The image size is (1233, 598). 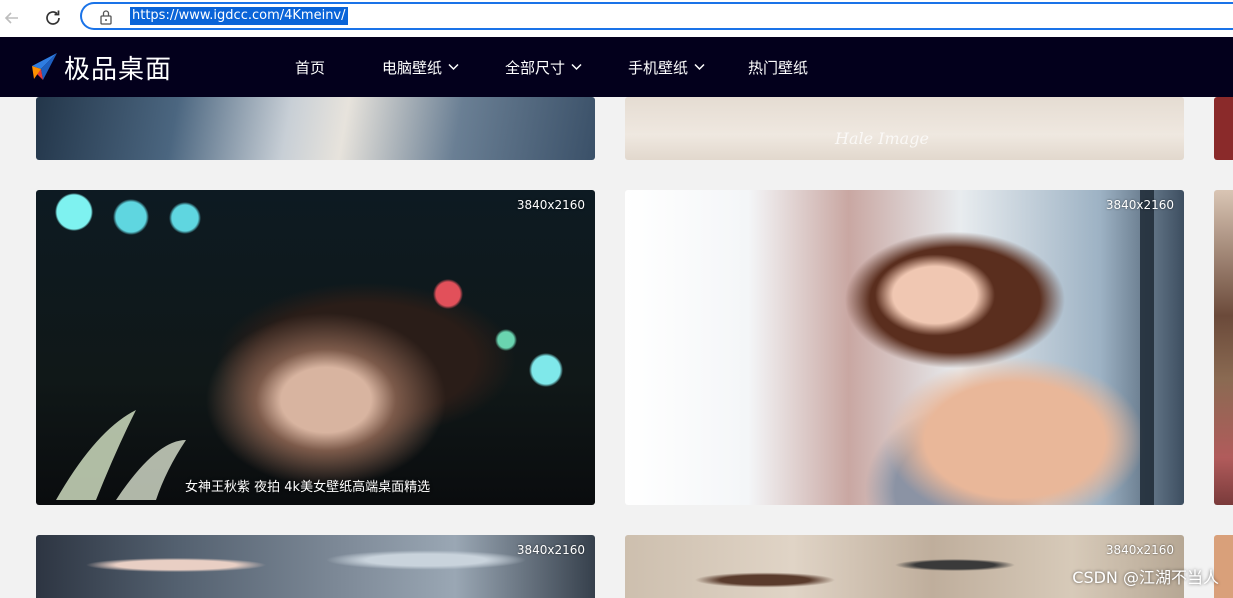 What do you see at coordinates (44, 66) in the screenshot?
I see `paper-plane-logo-icon` at bounding box center [44, 66].